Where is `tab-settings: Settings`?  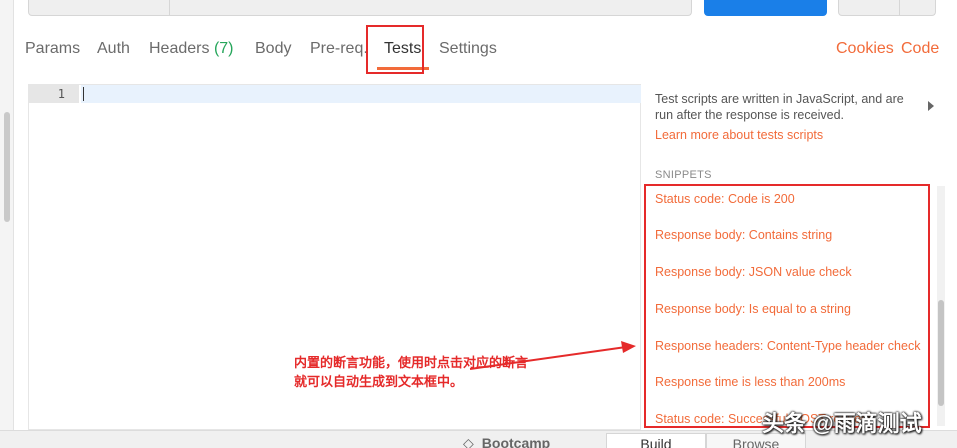 tab-settings: Settings is located at coordinates (468, 49).